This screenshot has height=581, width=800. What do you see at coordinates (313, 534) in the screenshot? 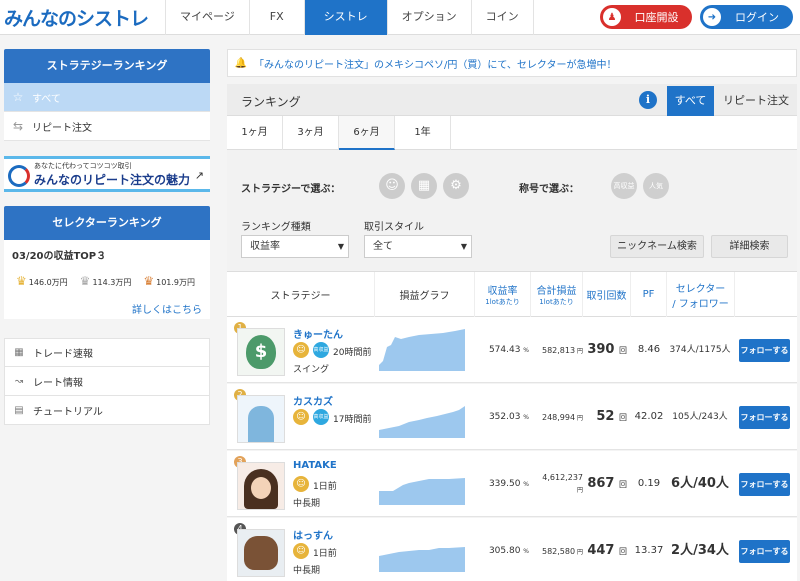
I see `strategy-name: はっすん` at bounding box center [313, 534].